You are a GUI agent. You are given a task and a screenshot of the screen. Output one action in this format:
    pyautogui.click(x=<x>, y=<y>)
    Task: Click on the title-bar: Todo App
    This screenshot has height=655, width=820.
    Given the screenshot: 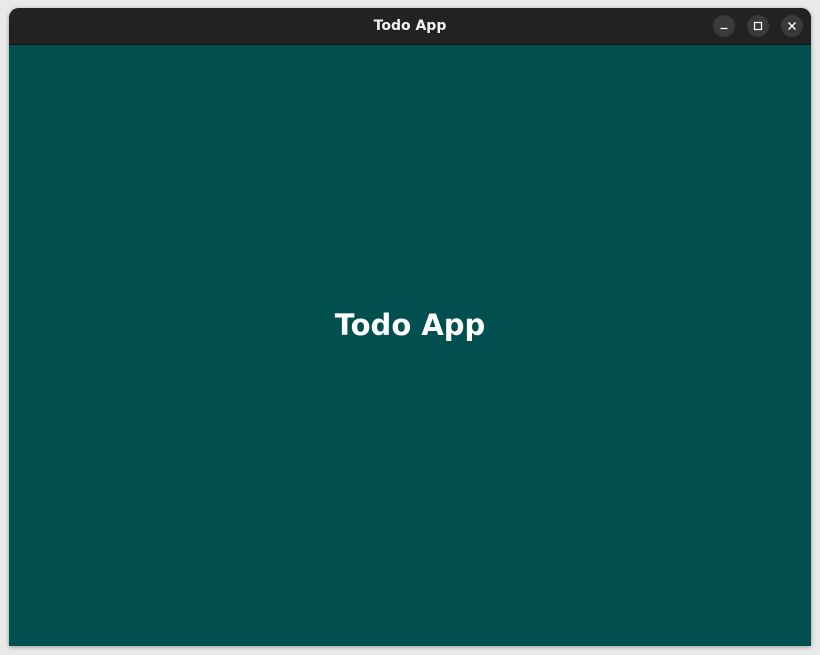 What is the action you would take?
    pyautogui.click(x=410, y=26)
    